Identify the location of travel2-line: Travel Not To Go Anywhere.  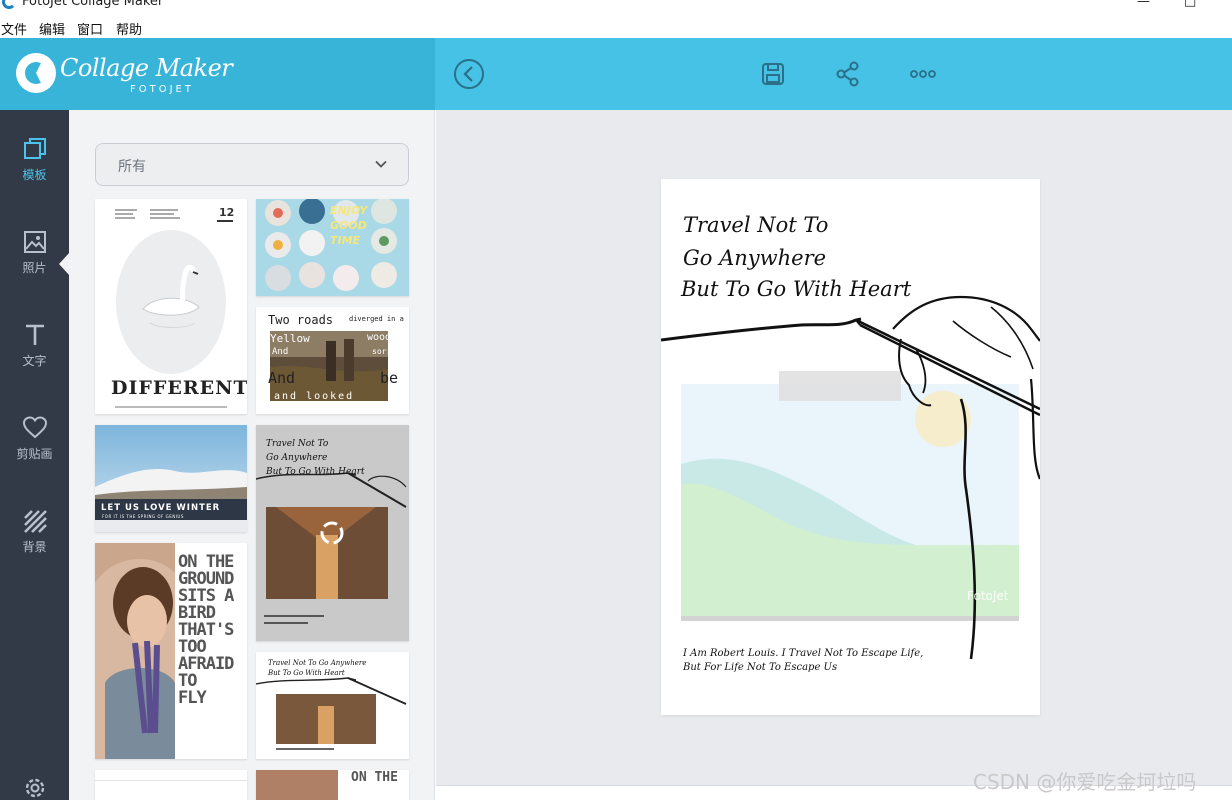
(317, 663).